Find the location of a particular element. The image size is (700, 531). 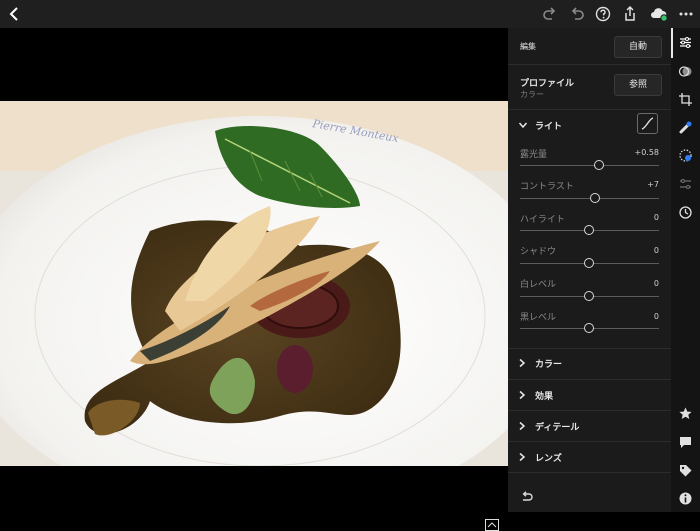

rating-star-icon is located at coordinates (685, 413).